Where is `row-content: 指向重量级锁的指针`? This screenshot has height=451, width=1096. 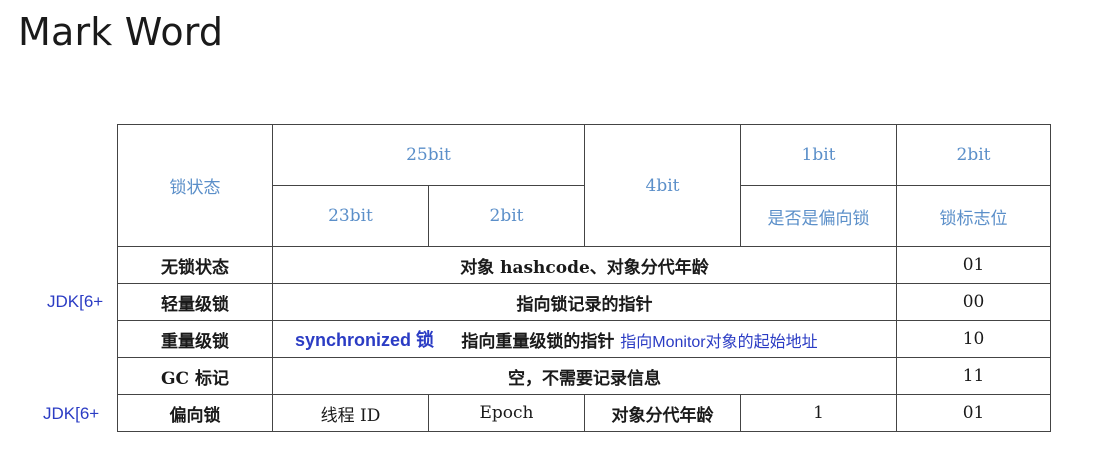
row-content: 指向重量级锁的指针 is located at coordinates (538, 341).